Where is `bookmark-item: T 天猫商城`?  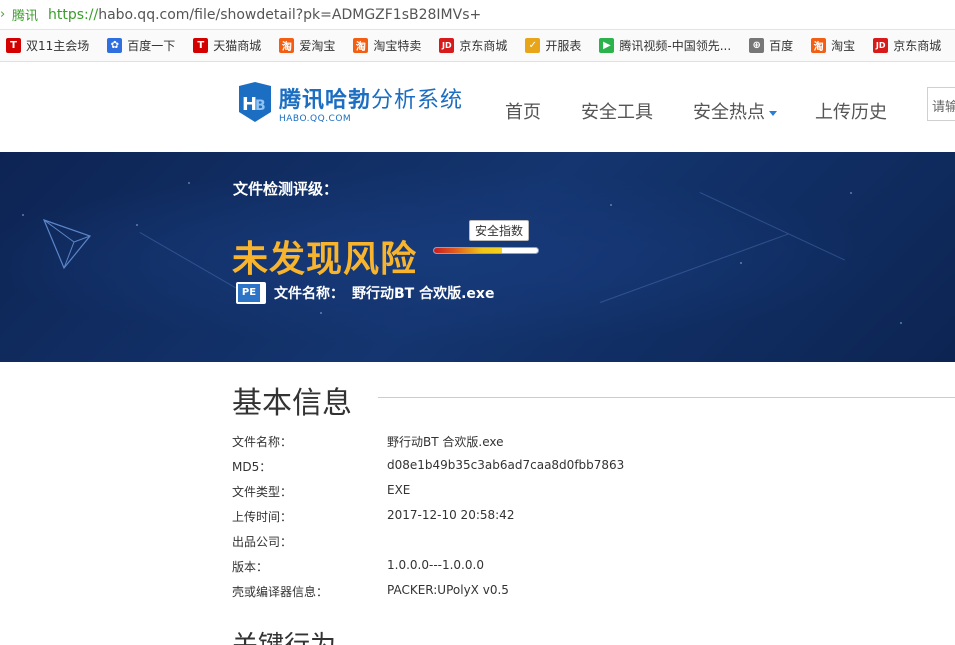 bookmark-item: T 天猫商城 is located at coordinates (227, 45).